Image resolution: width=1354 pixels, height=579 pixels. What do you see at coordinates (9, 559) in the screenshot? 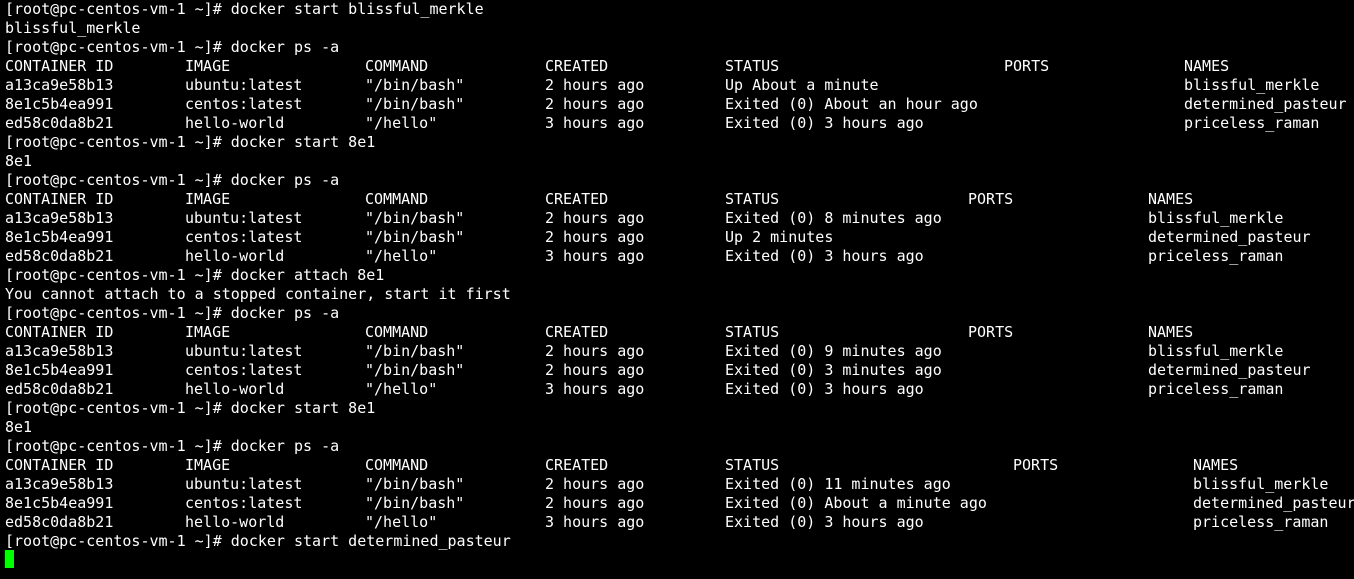
I see `text-cursor` at bounding box center [9, 559].